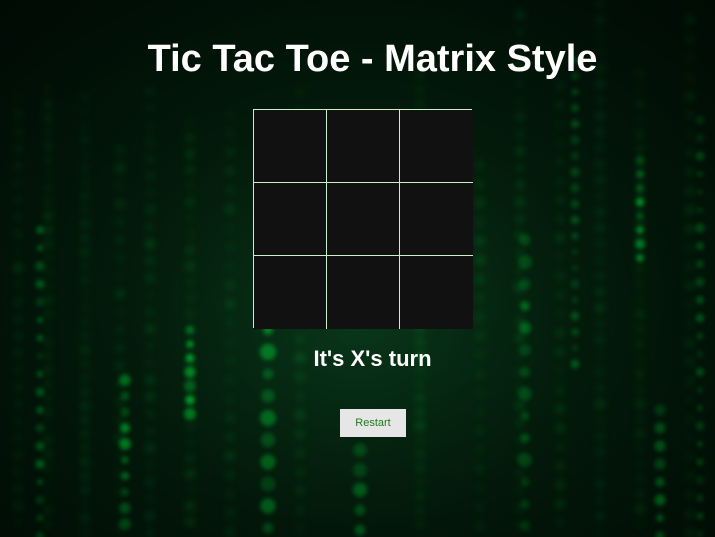 The width and height of the screenshot is (715, 537). Describe the element at coordinates (373, 423) in the screenshot. I see `restart-button: Restart` at that location.